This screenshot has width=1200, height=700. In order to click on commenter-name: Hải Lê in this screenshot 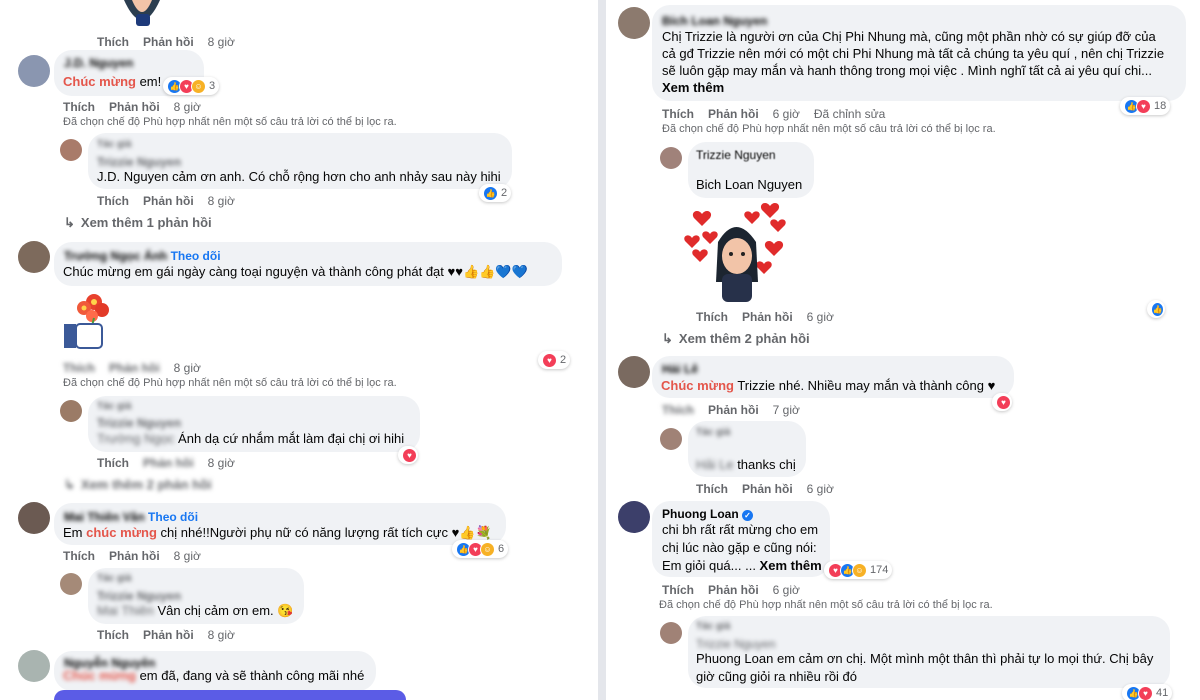, I will do `click(680, 369)`.